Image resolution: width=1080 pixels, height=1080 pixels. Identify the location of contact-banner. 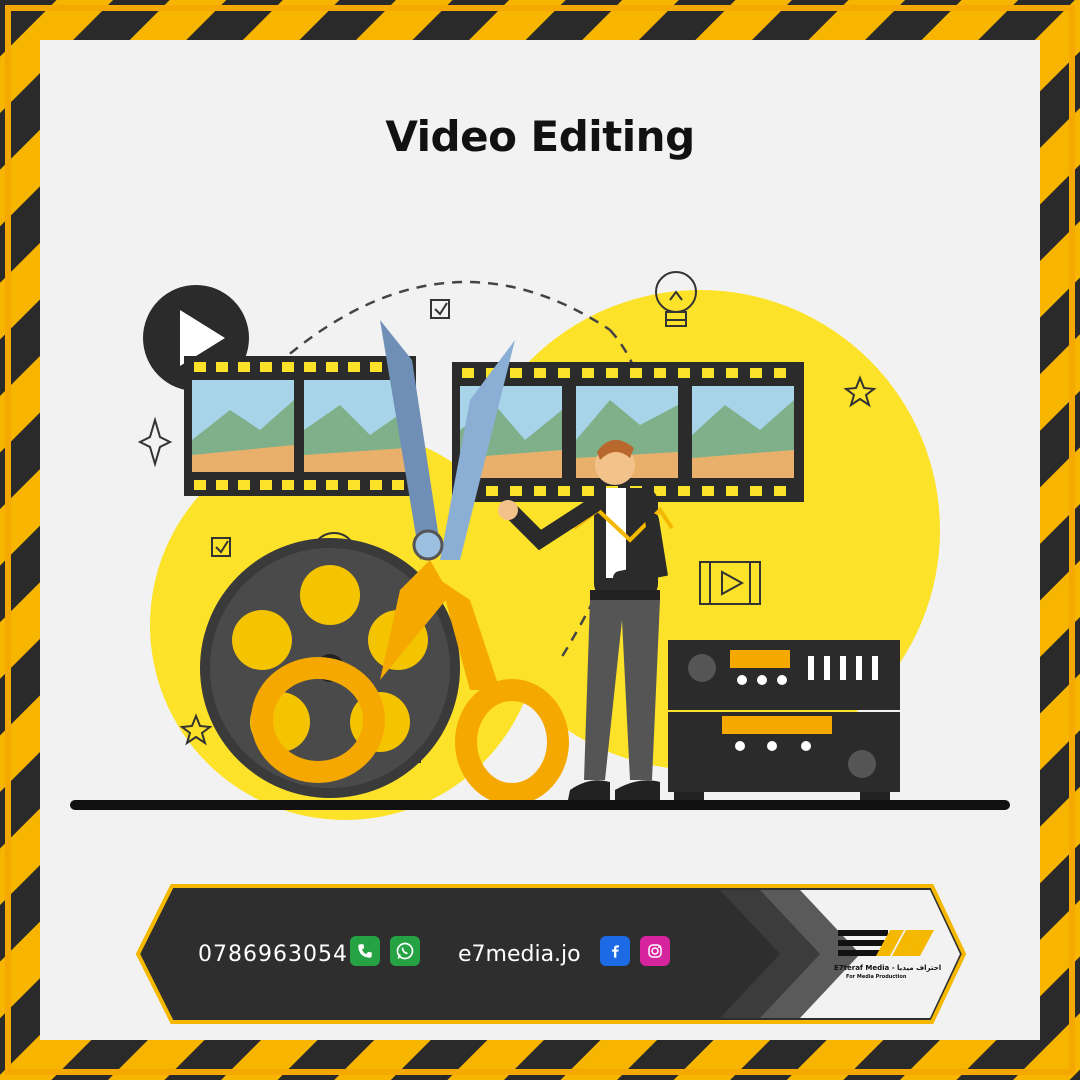
(551, 954).